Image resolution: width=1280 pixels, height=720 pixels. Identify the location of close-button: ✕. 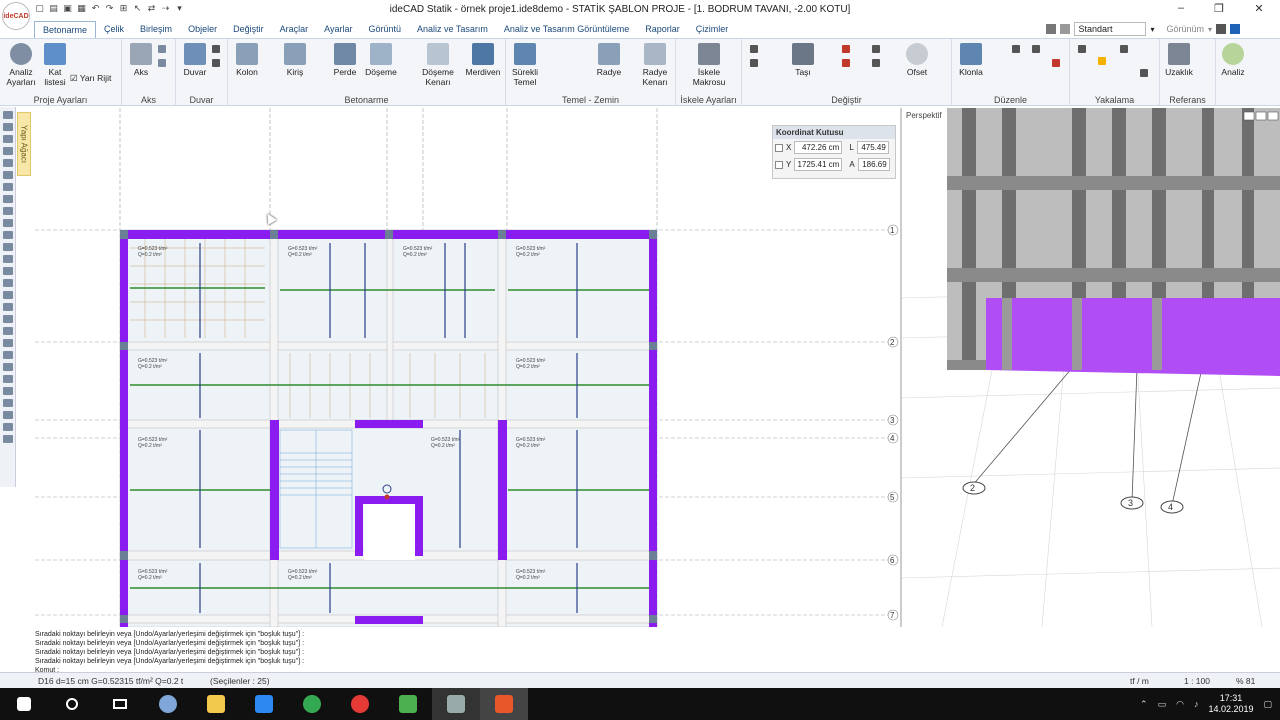
(1259, 8).